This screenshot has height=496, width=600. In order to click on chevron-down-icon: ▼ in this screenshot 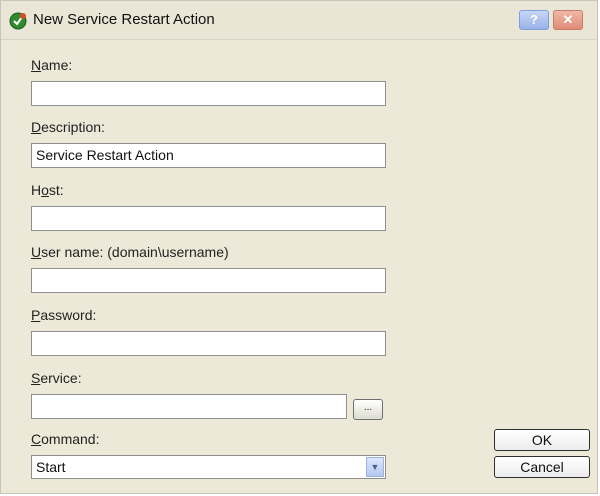, I will do `click(375, 467)`.